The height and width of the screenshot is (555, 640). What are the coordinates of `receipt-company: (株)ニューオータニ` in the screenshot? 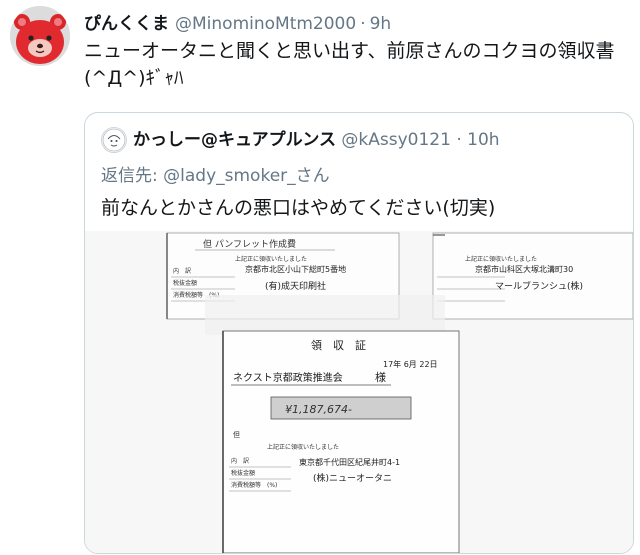 It's located at (352, 478).